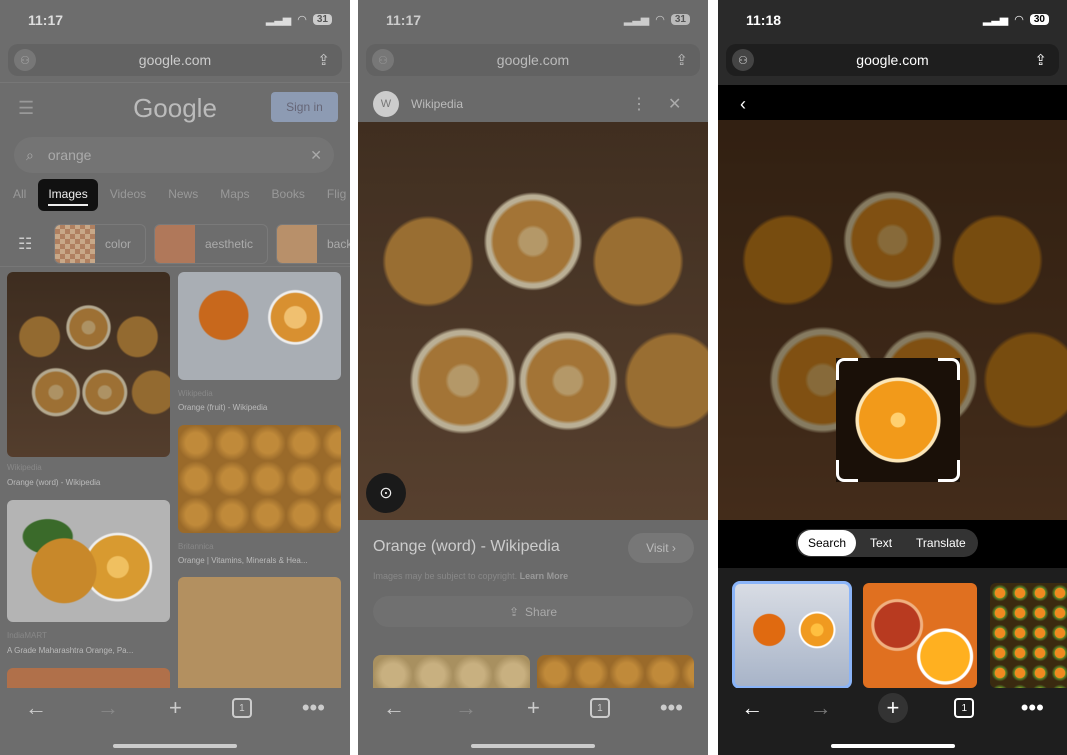 The image size is (1067, 755). What do you see at coordinates (53, 482) in the screenshot?
I see `result-title: Orange (word) - Wikipedia` at bounding box center [53, 482].